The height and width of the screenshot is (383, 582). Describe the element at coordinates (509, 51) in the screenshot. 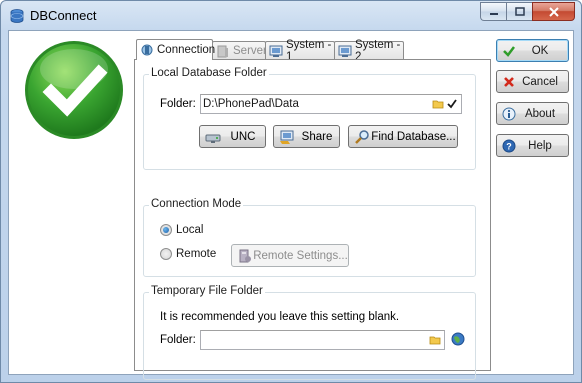

I see `check-icon` at that location.